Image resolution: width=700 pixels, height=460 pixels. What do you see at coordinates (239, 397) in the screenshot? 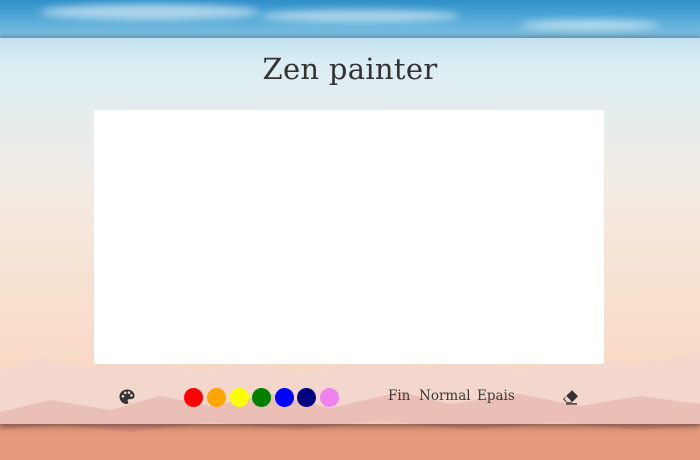
I see `color-swatch-yellow` at bounding box center [239, 397].